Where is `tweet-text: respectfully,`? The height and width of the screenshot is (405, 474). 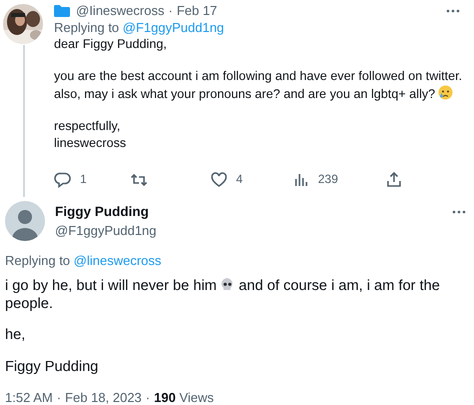
tweet-text: respectfully, is located at coordinates (87, 126).